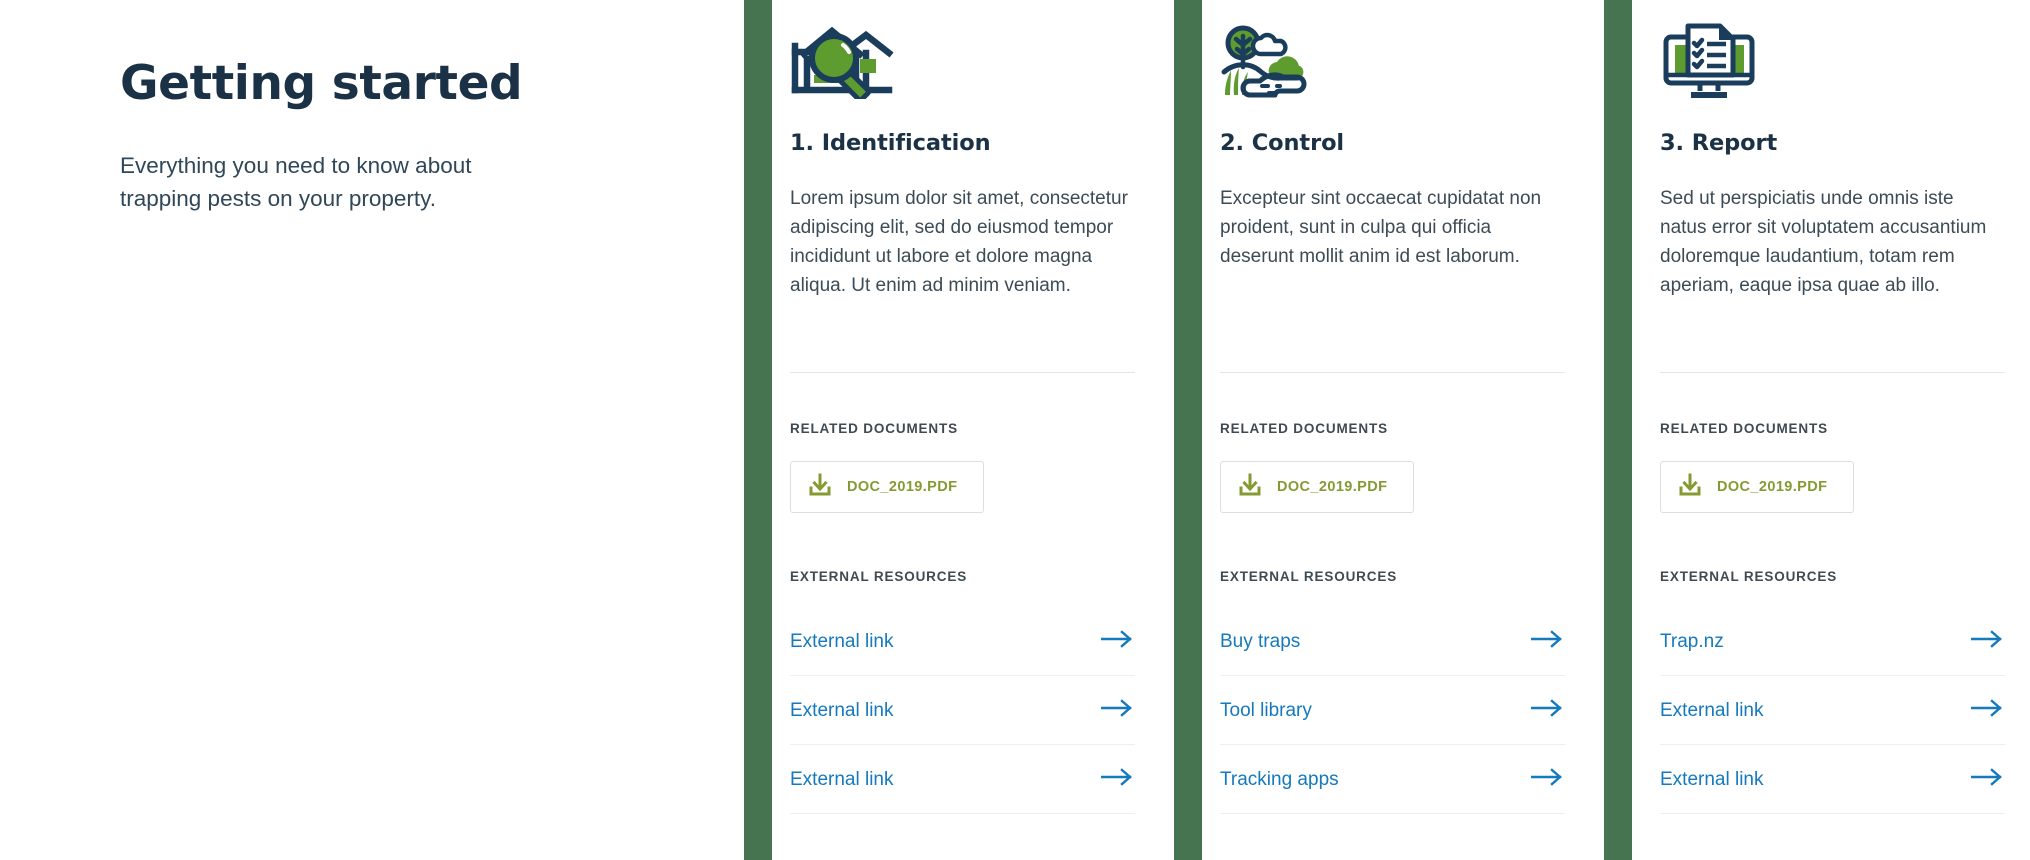  I want to click on external-link-row: Tracking apps, so click(1392, 779).